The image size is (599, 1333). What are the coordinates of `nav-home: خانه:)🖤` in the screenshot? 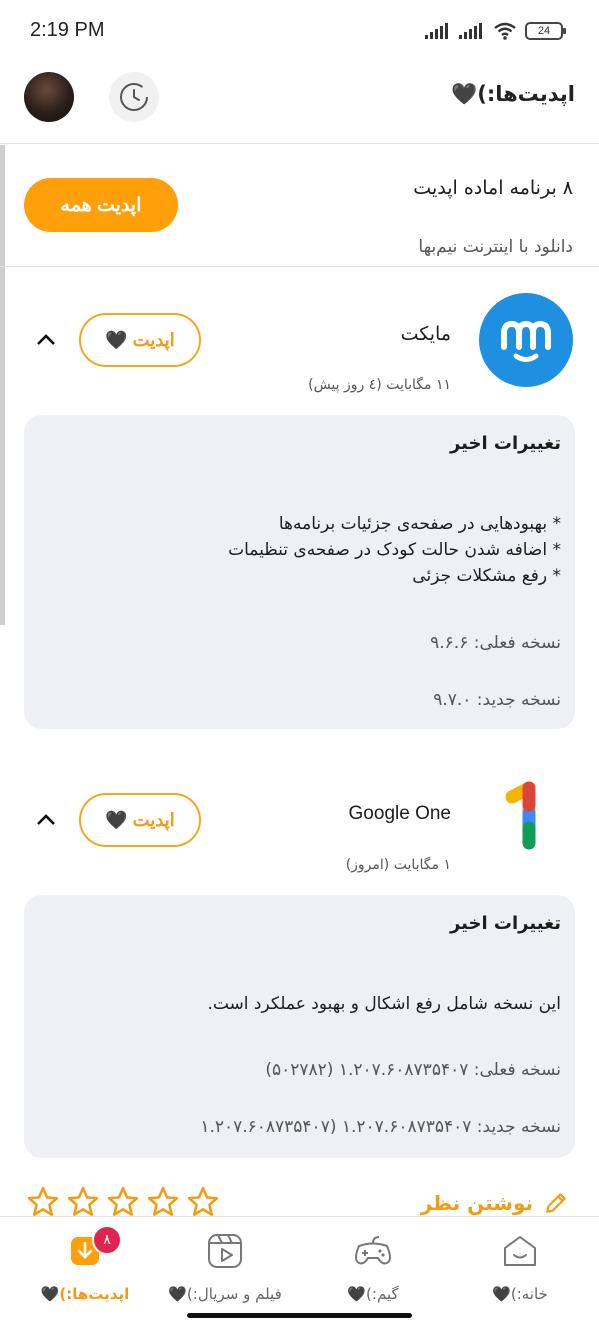 It's located at (520, 1271).